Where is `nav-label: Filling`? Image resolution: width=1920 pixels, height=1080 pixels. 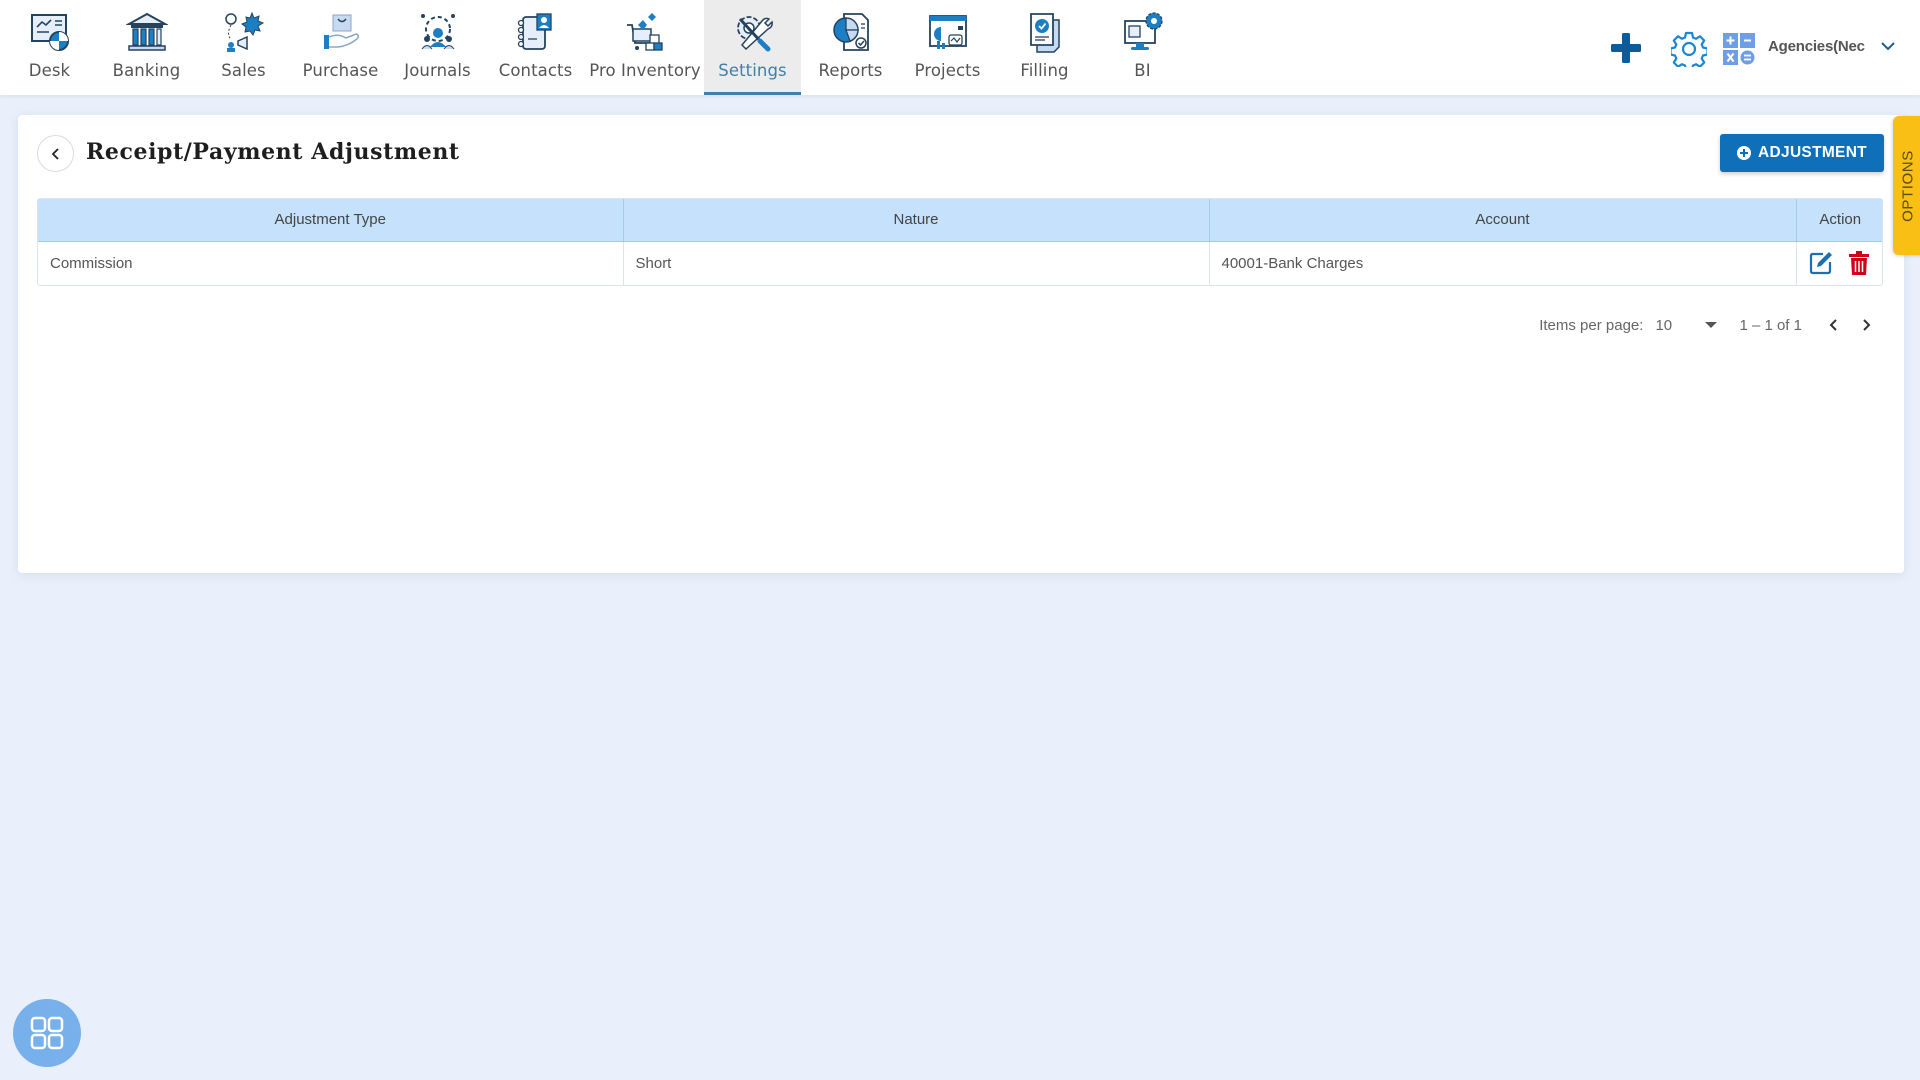
nav-label: Filling is located at coordinates (1044, 70).